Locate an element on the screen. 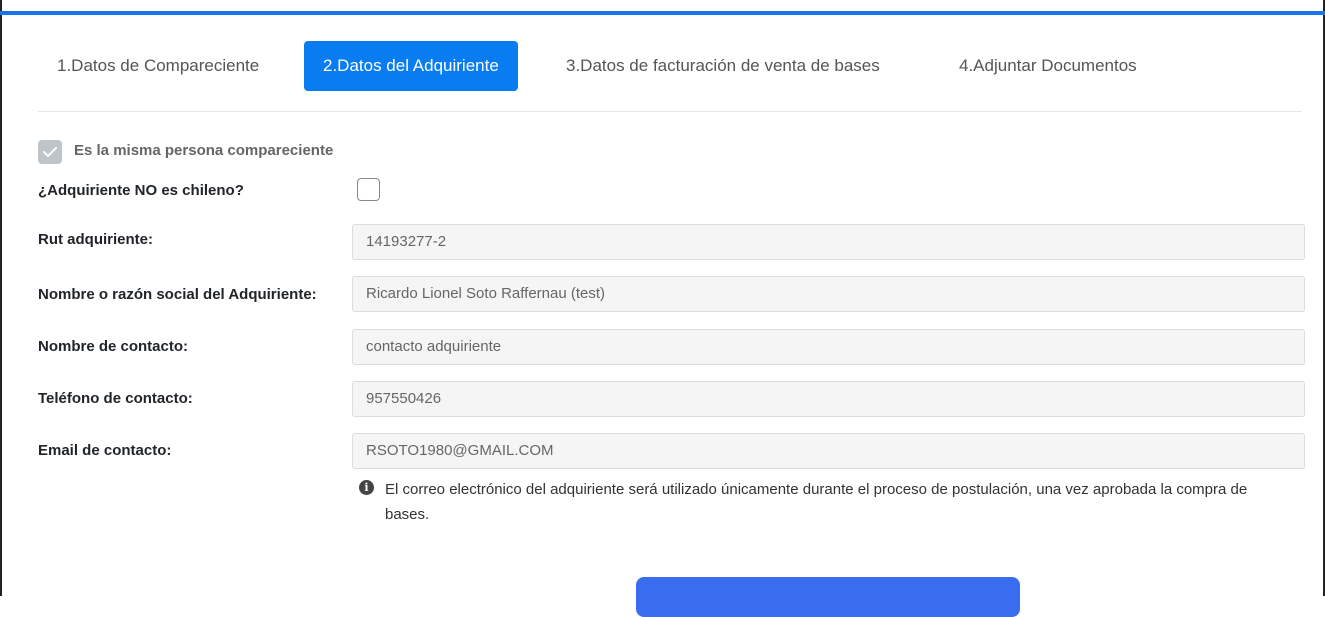 This screenshot has height=617, width=1325. tabs-divider is located at coordinates (670, 111).